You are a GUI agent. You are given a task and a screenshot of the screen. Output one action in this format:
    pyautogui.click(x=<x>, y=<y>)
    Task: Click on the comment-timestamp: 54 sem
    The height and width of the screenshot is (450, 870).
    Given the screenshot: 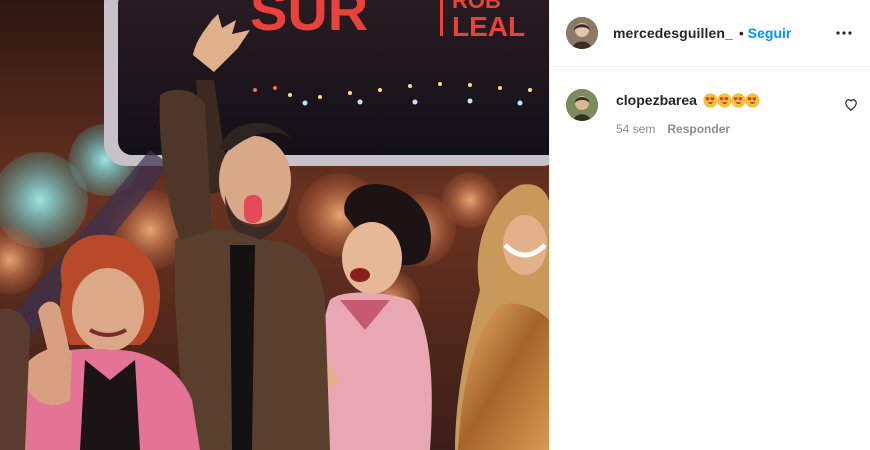 What is the action you would take?
    pyautogui.click(x=635, y=129)
    